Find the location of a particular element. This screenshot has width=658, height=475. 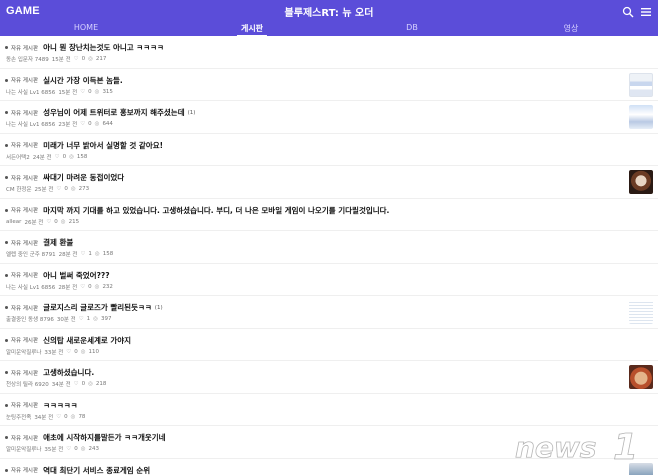

post-author: allear is located at coordinates (13, 222).